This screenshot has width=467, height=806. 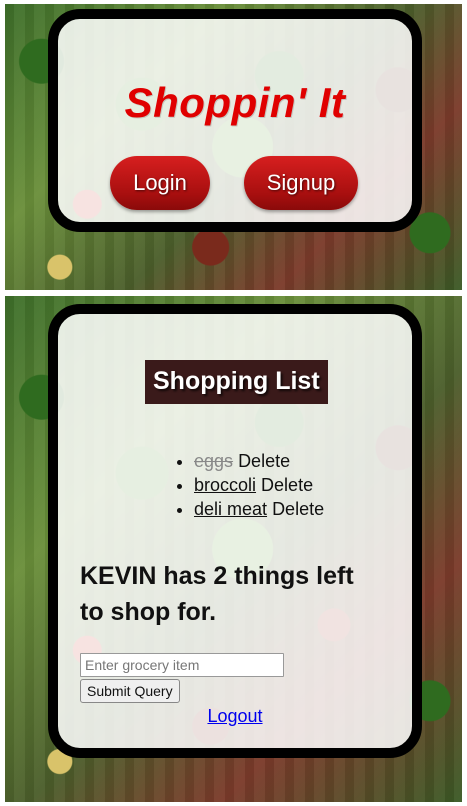 I want to click on logout-link: Logout, so click(x=234, y=716).